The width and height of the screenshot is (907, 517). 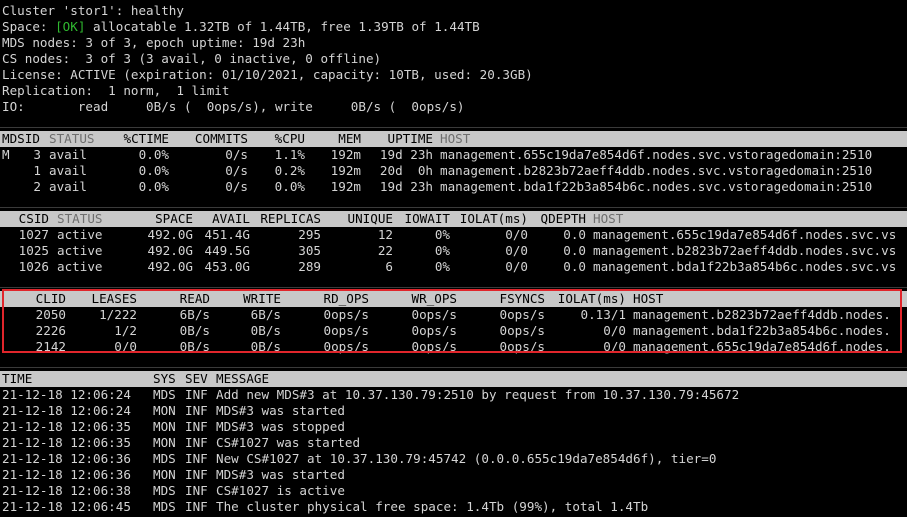 What do you see at coordinates (309, 266) in the screenshot?
I see `cs-replicas: 289` at bounding box center [309, 266].